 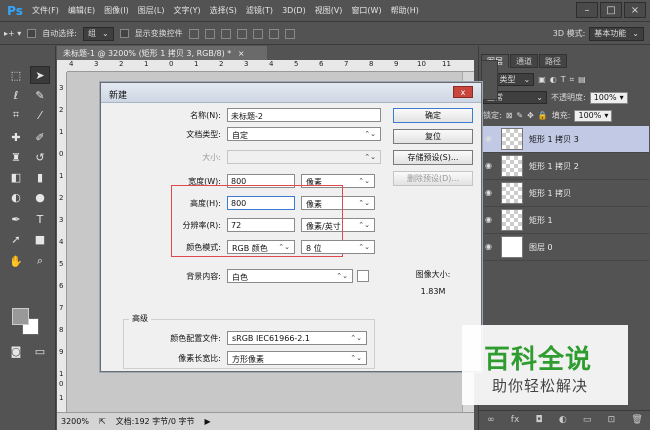 I want to click on layer-row: ◉ 矩形 1 拷贝, so click(x=565, y=193).